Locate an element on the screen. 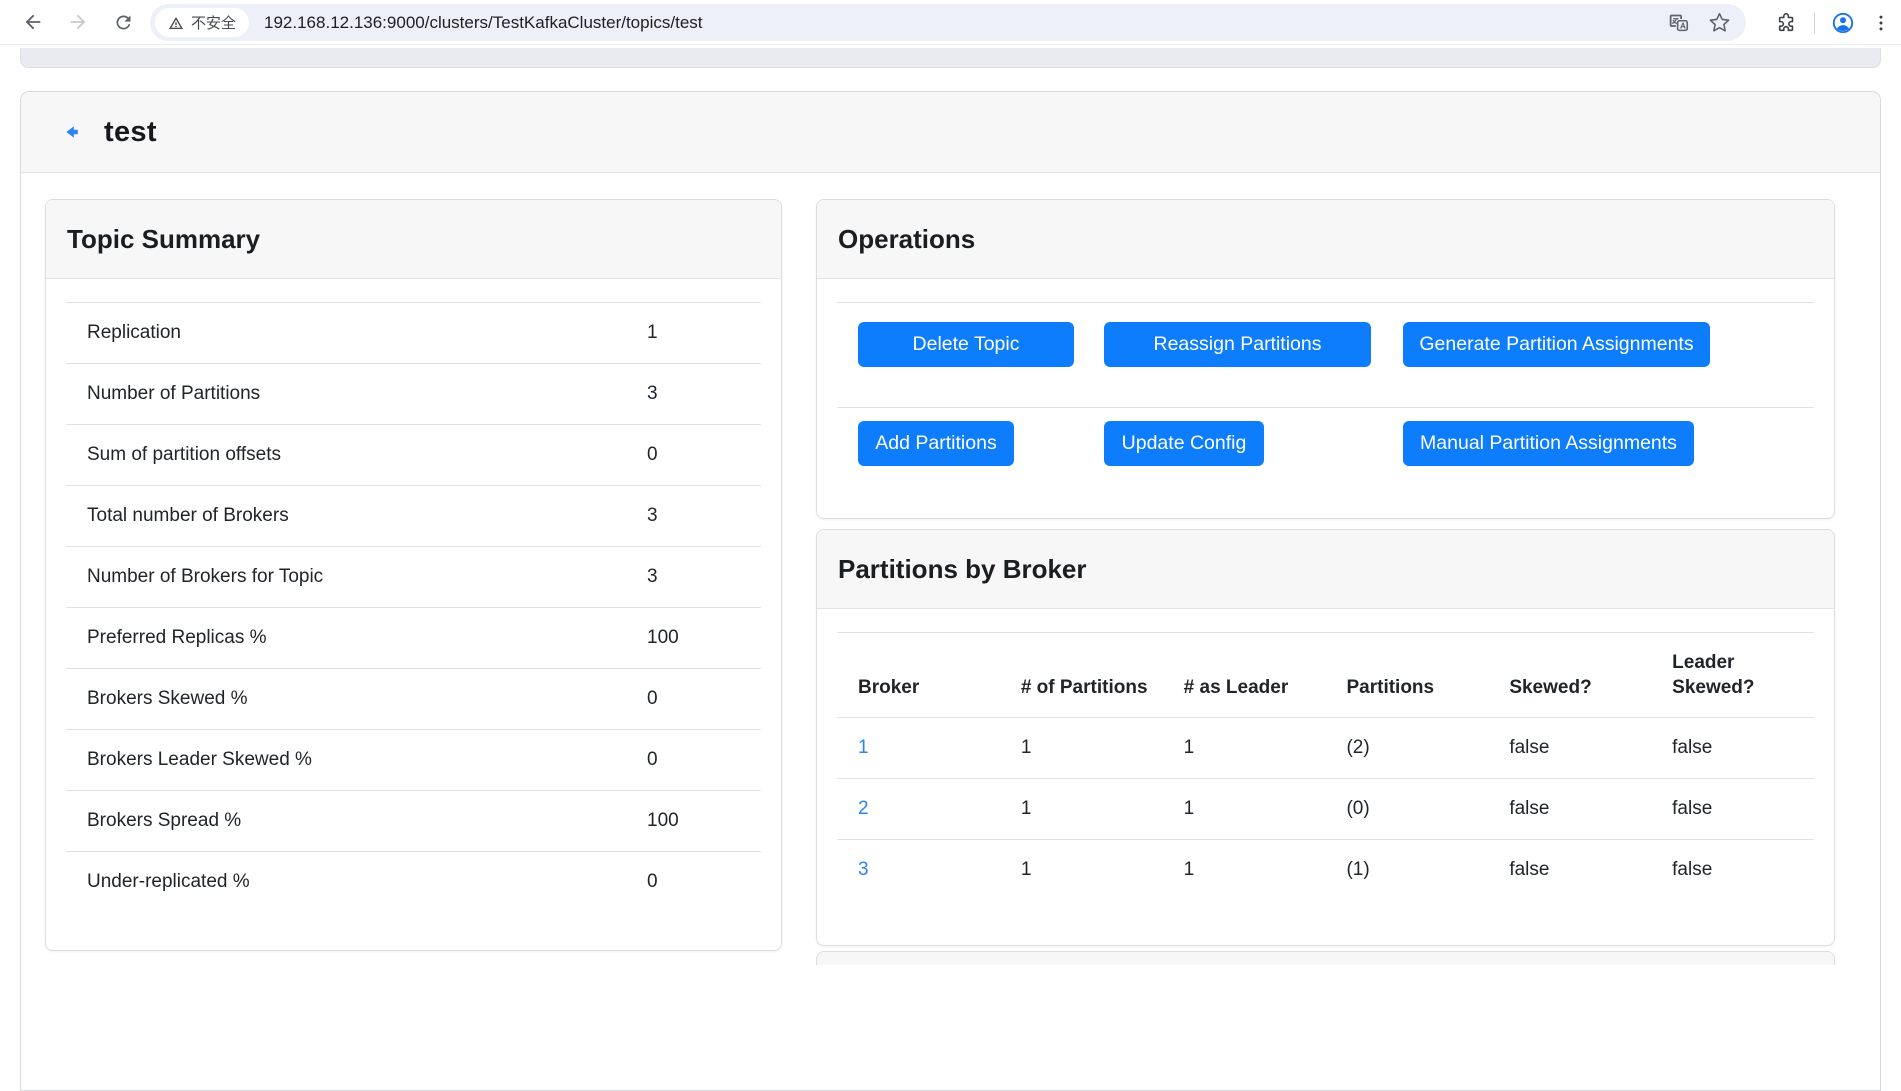 The width and height of the screenshot is (1901, 1091). summary-label: Brokers Spread % is located at coordinates (356, 821).